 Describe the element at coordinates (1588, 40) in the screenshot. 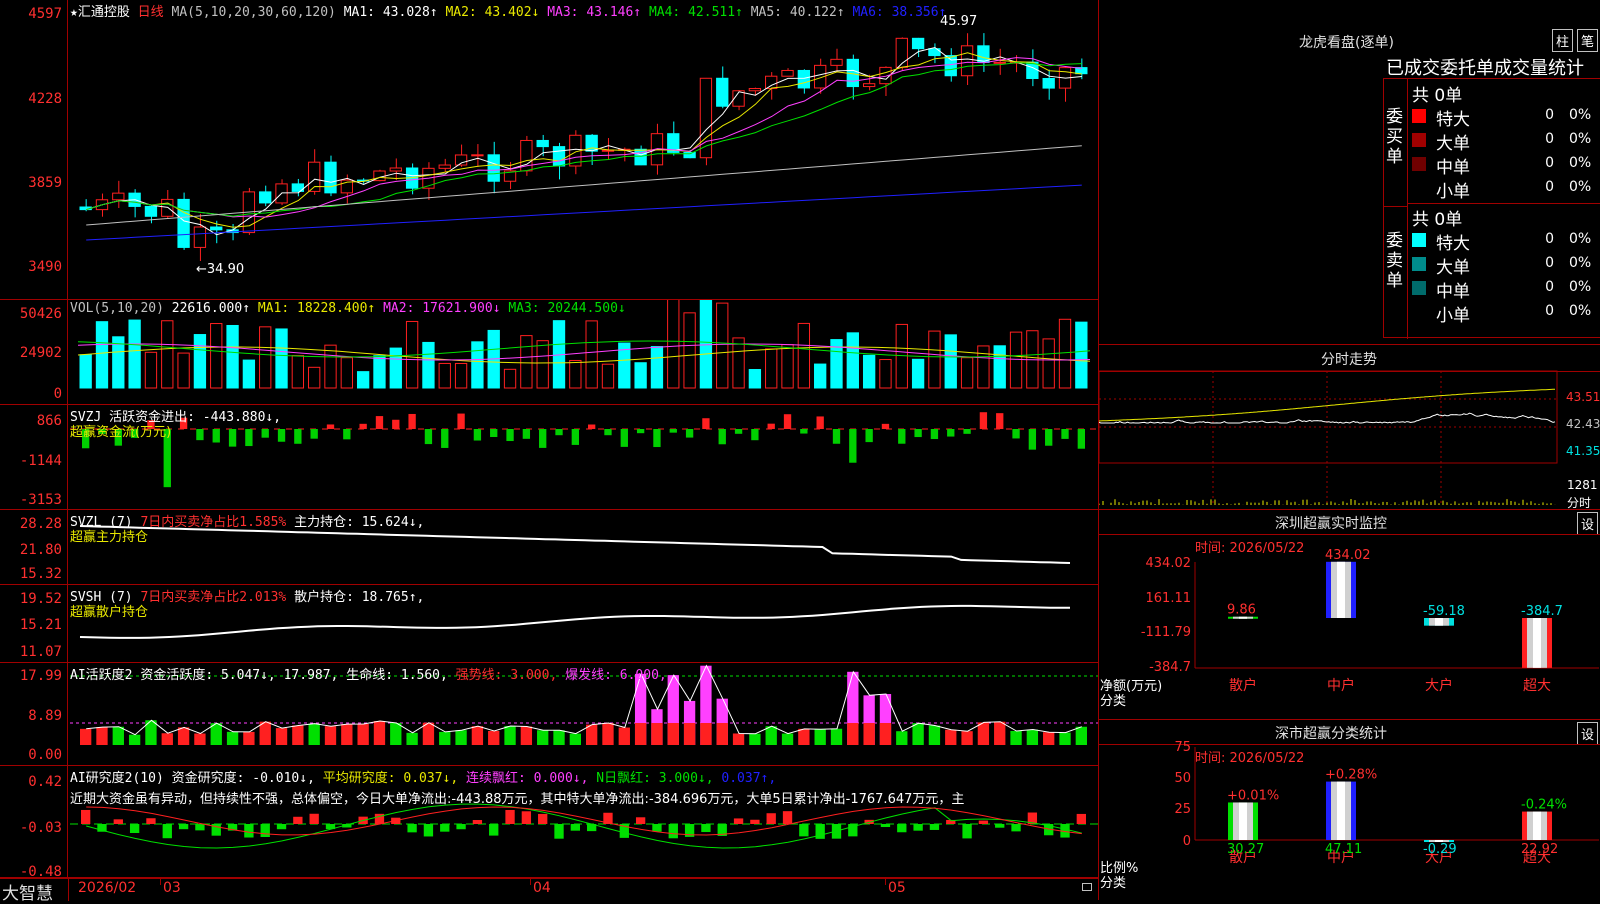

I see `tick-mode-button: 笔` at that location.